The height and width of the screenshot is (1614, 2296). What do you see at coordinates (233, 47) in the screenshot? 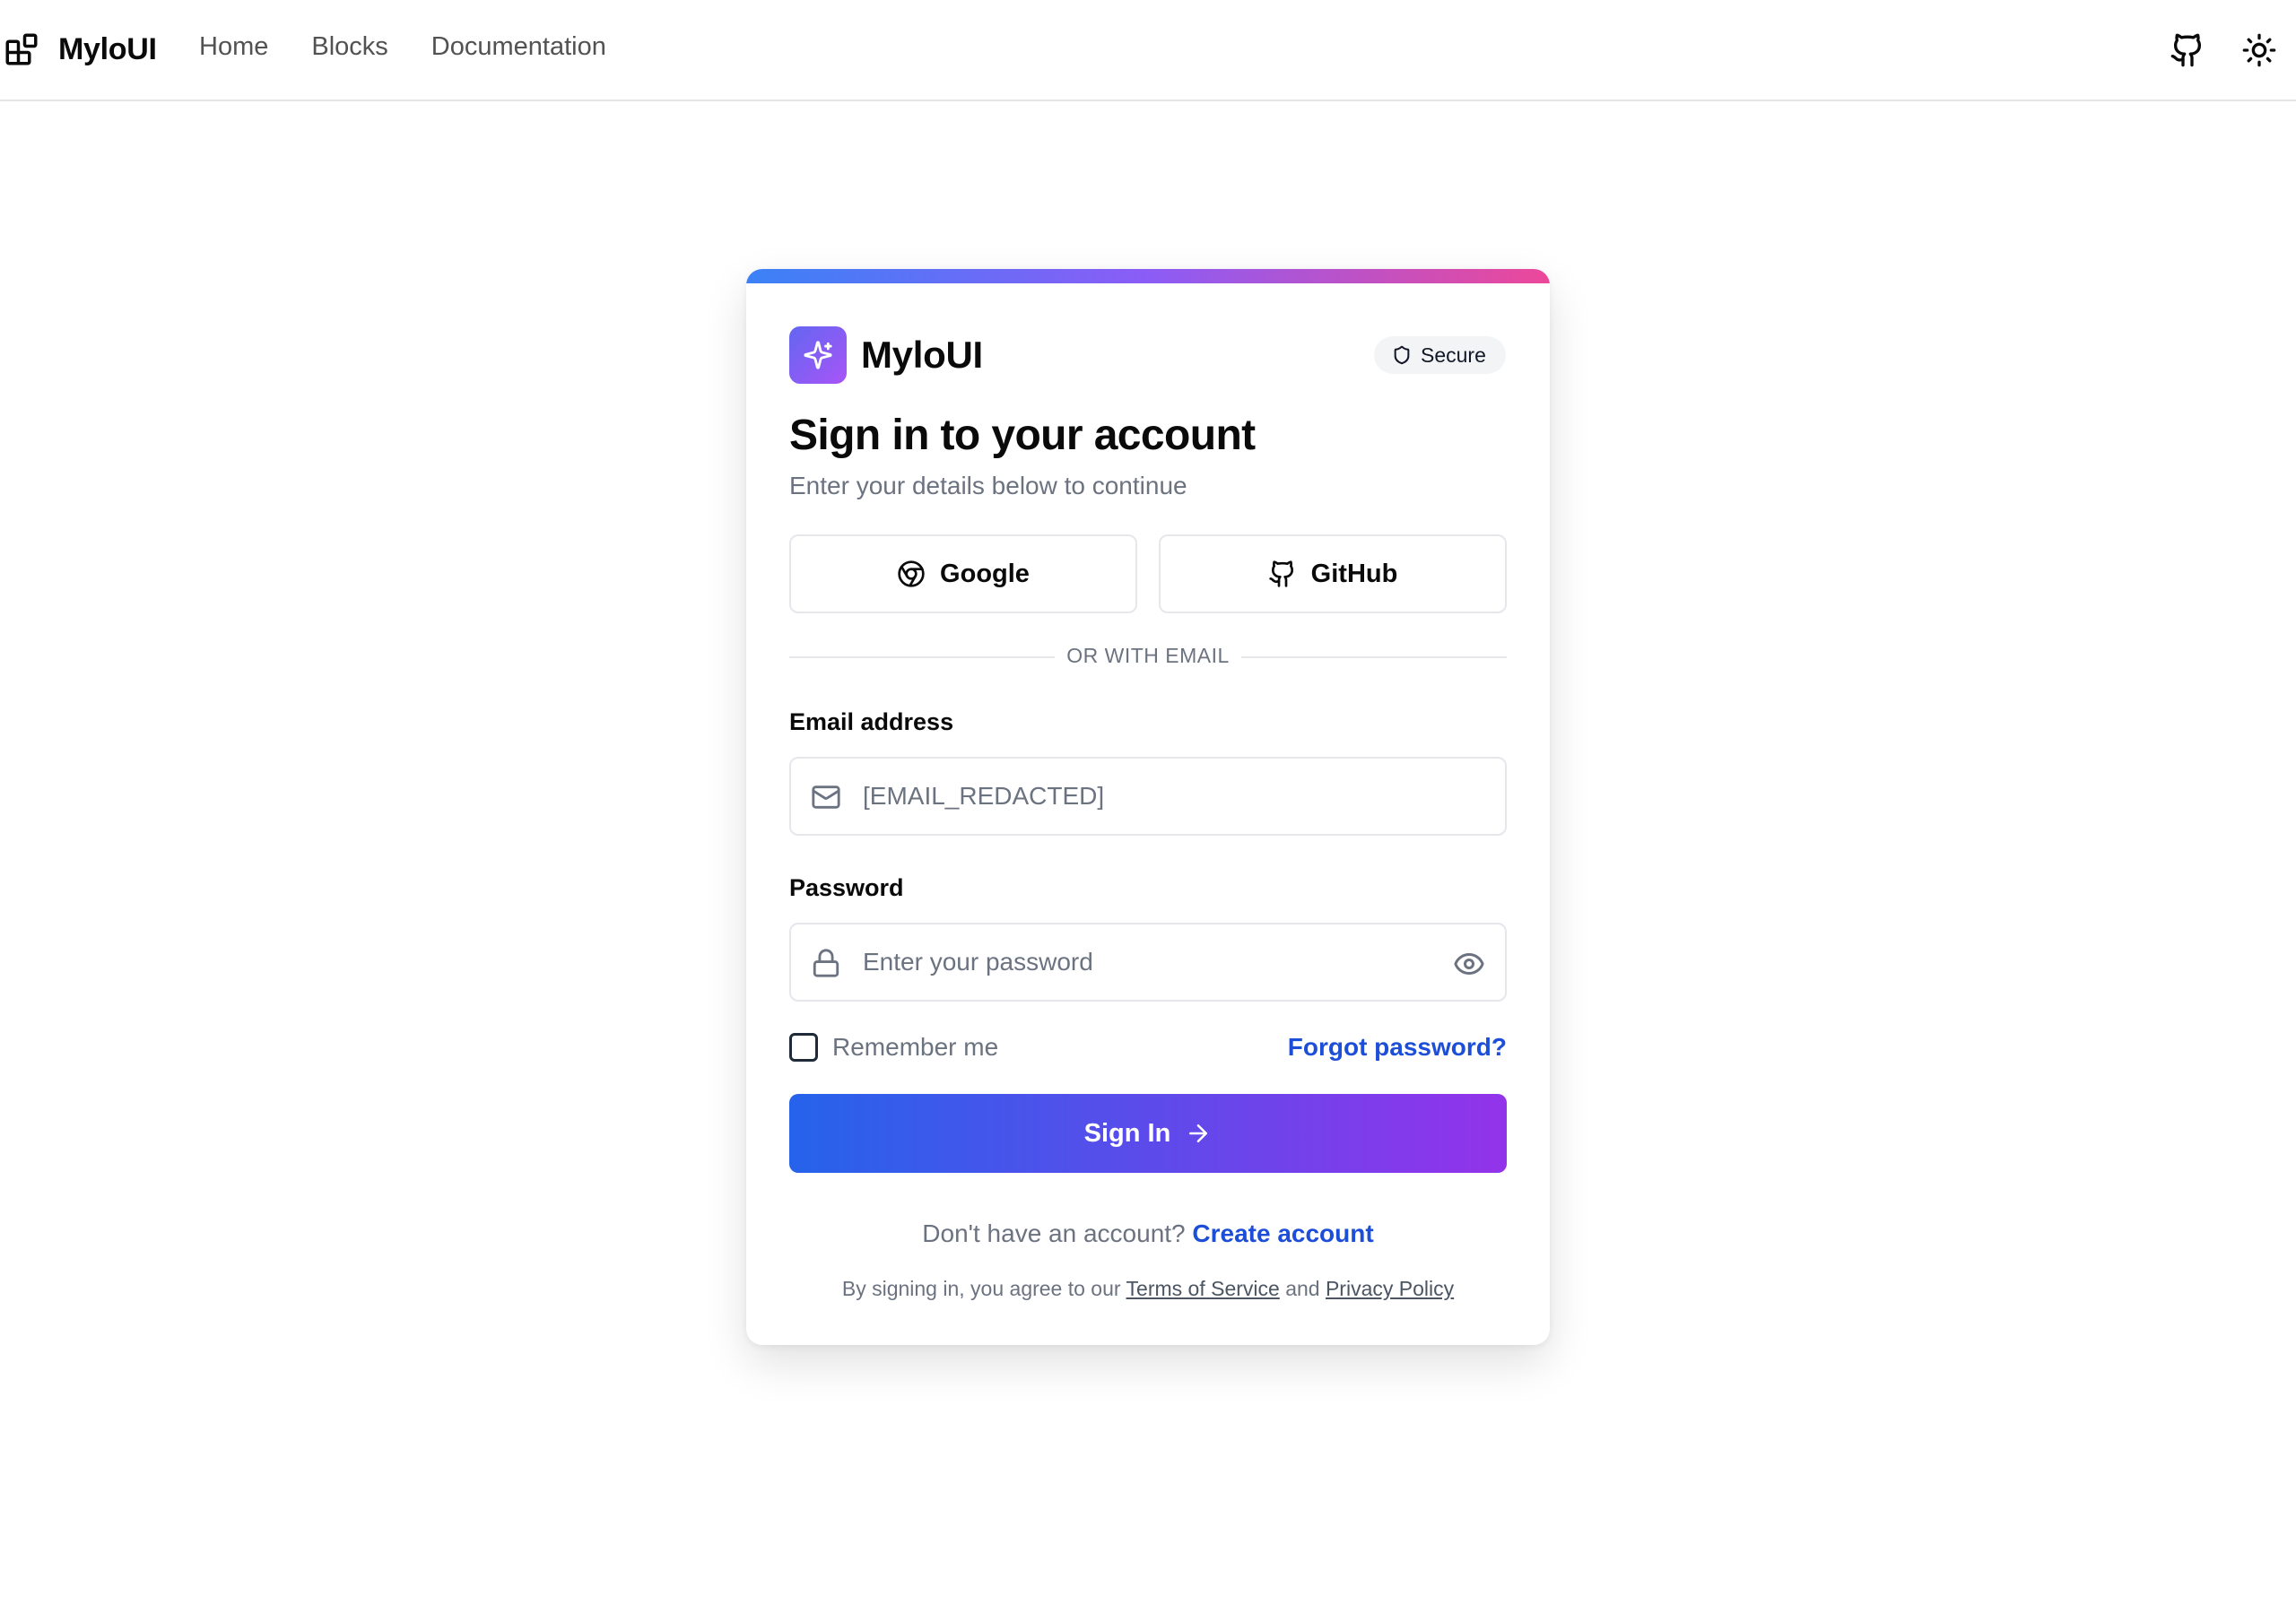
I see `nav-home-link: Home` at bounding box center [233, 47].